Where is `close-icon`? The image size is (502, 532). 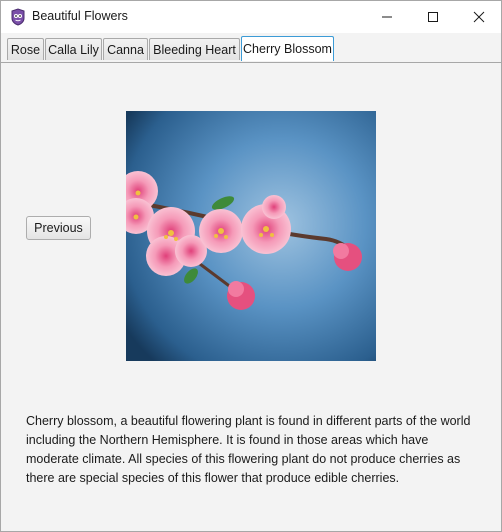
close-icon is located at coordinates (479, 17).